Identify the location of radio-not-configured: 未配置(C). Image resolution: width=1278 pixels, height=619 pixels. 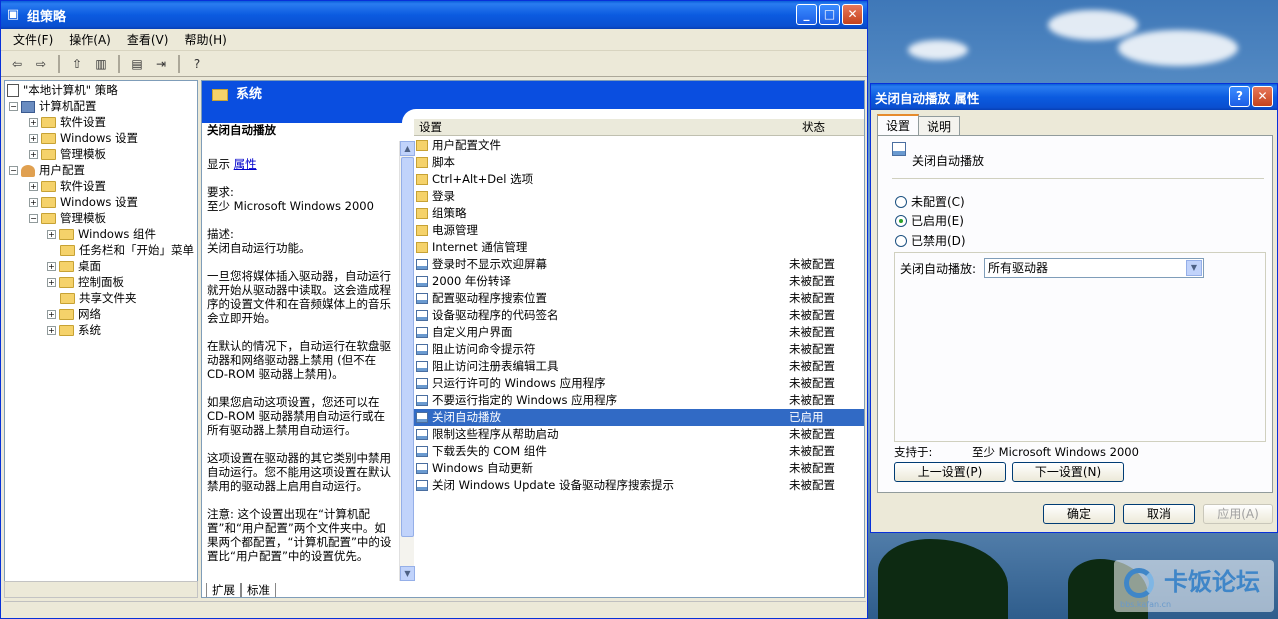
(930, 202).